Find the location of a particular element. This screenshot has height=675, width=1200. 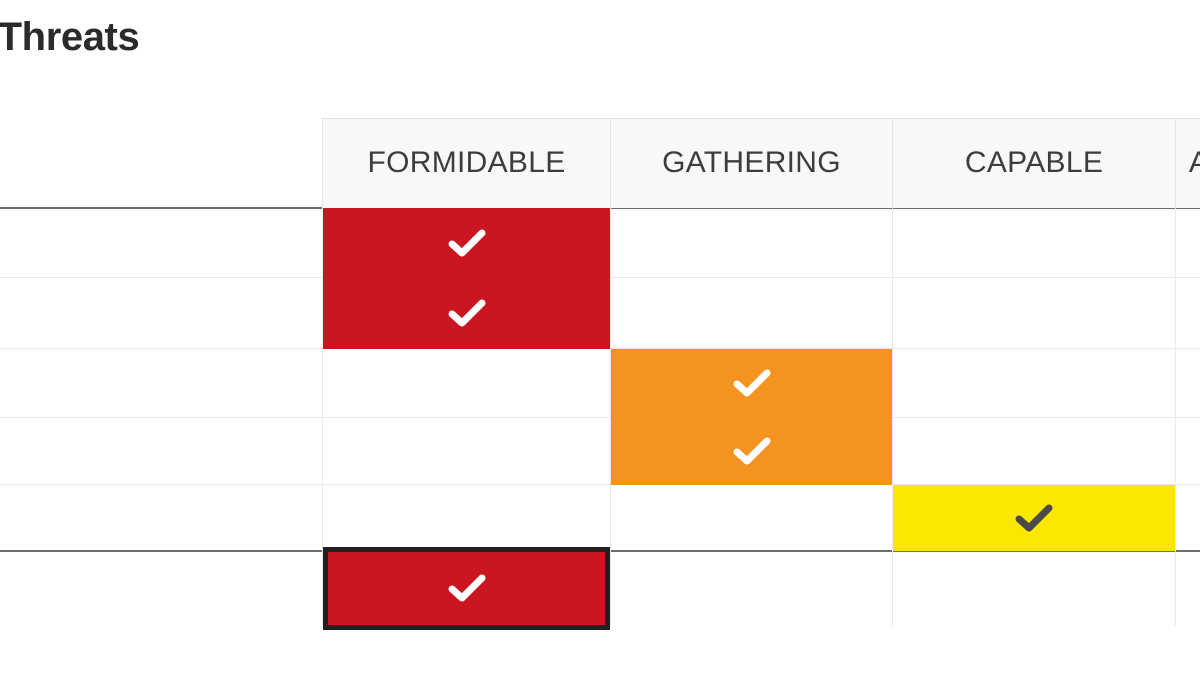

cell-a-row3 is located at coordinates (1187, 383).